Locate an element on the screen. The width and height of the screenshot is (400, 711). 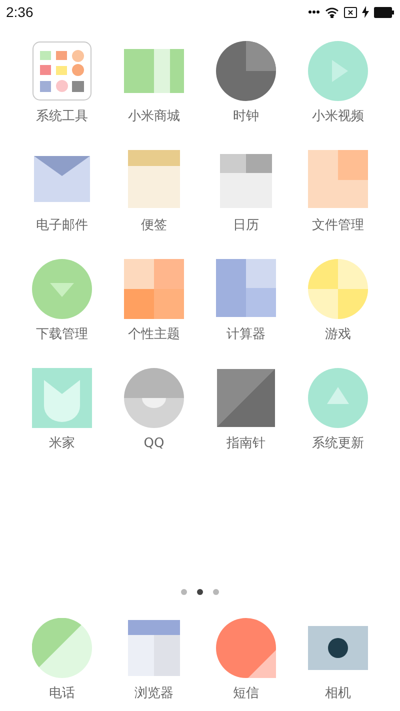
app-label: 小米视频 is located at coordinates (338, 117).